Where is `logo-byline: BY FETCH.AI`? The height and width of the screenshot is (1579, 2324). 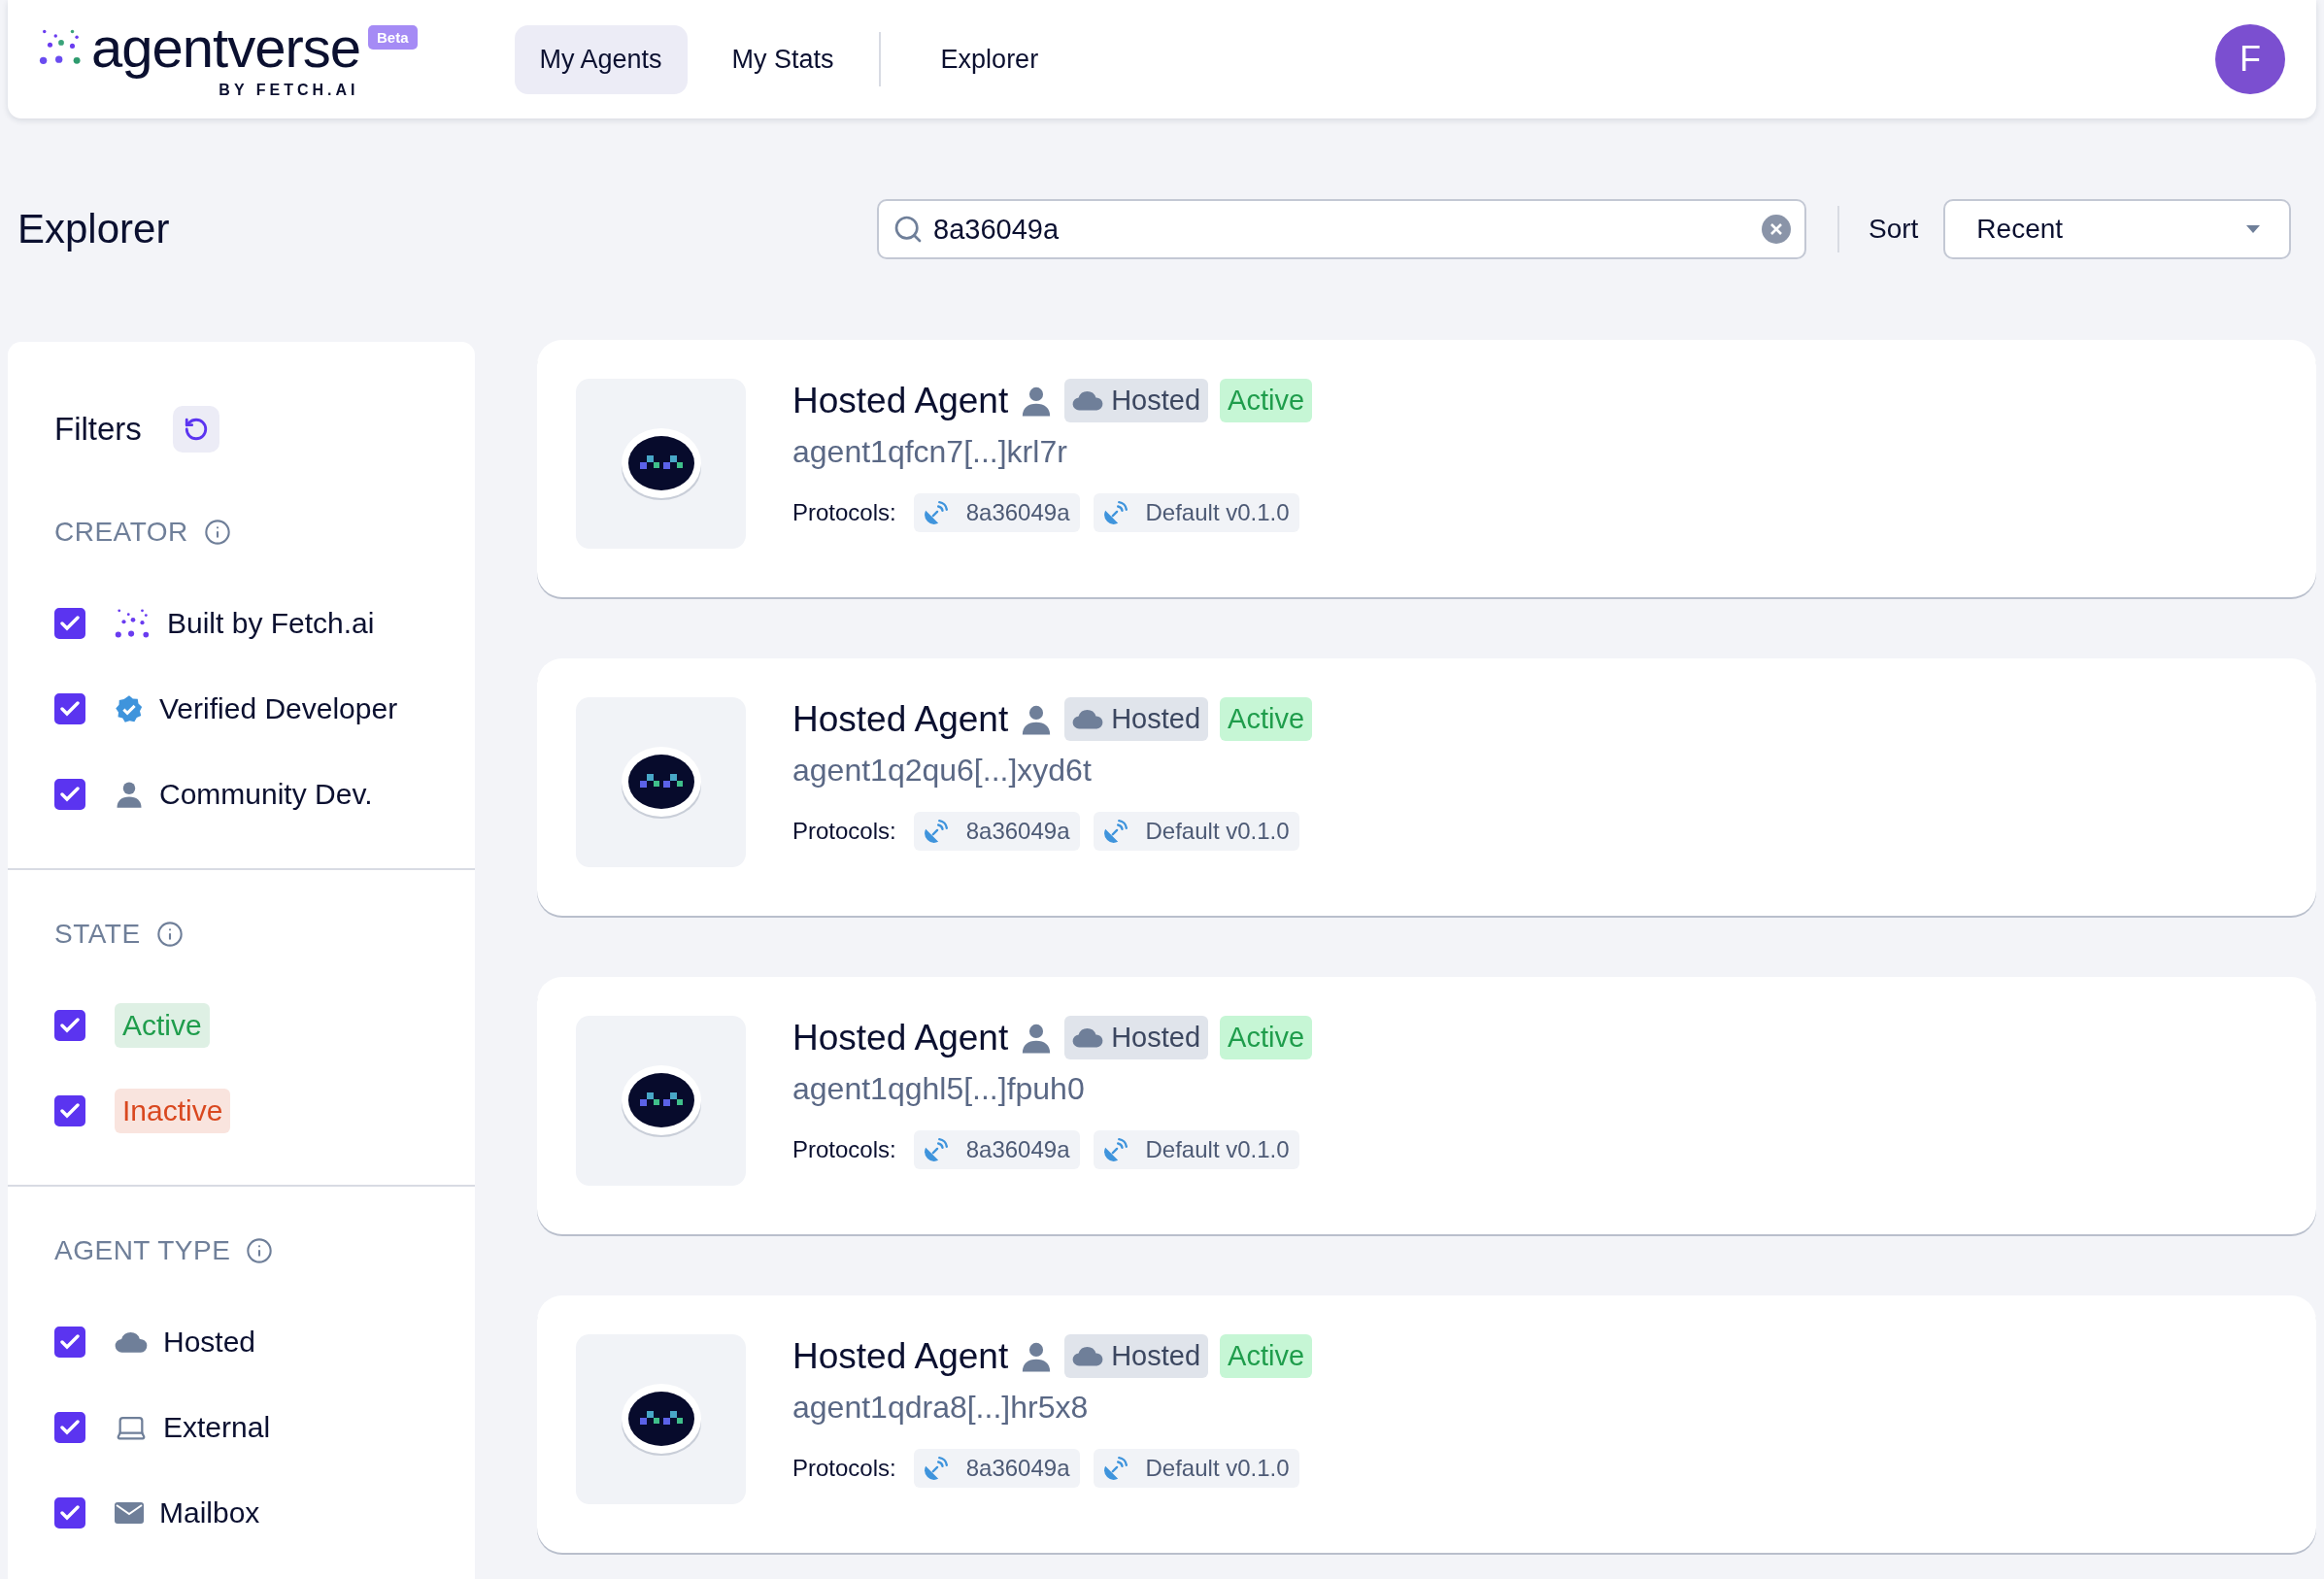
logo-byline: BY FETCH.AI is located at coordinates (289, 90).